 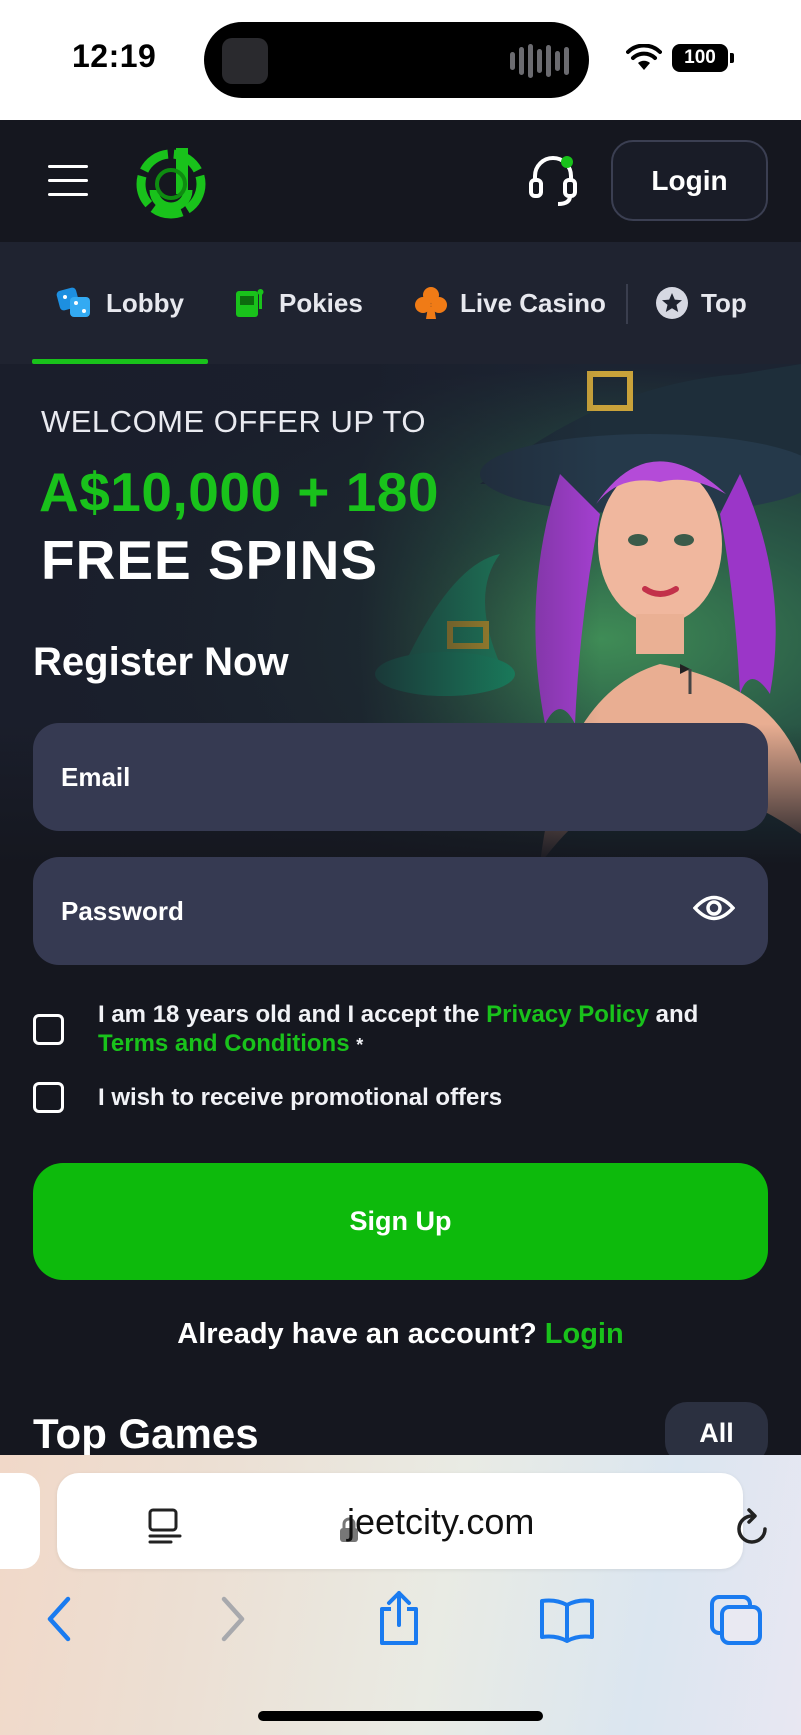 I want to click on site-header: Login, so click(x=400, y=181).